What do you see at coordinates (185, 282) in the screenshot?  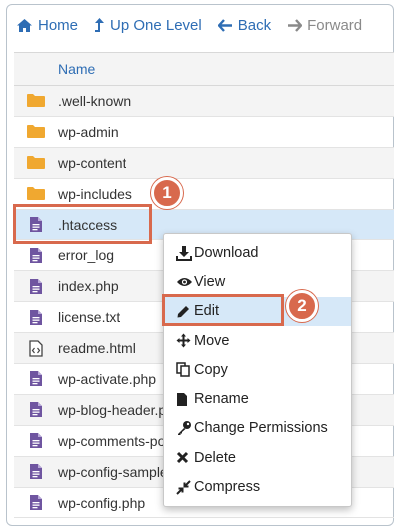 I see `eye-icon` at bounding box center [185, 282].